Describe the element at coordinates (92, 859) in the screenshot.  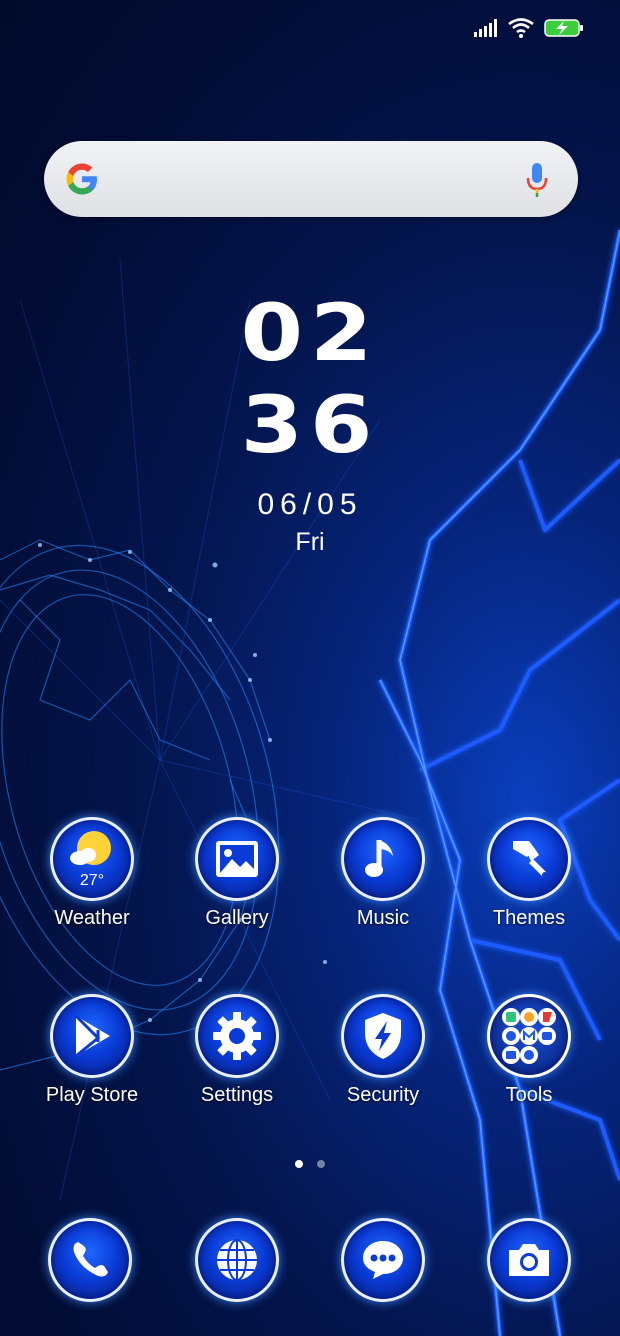
I see `weather-icon: 27°` at that location.